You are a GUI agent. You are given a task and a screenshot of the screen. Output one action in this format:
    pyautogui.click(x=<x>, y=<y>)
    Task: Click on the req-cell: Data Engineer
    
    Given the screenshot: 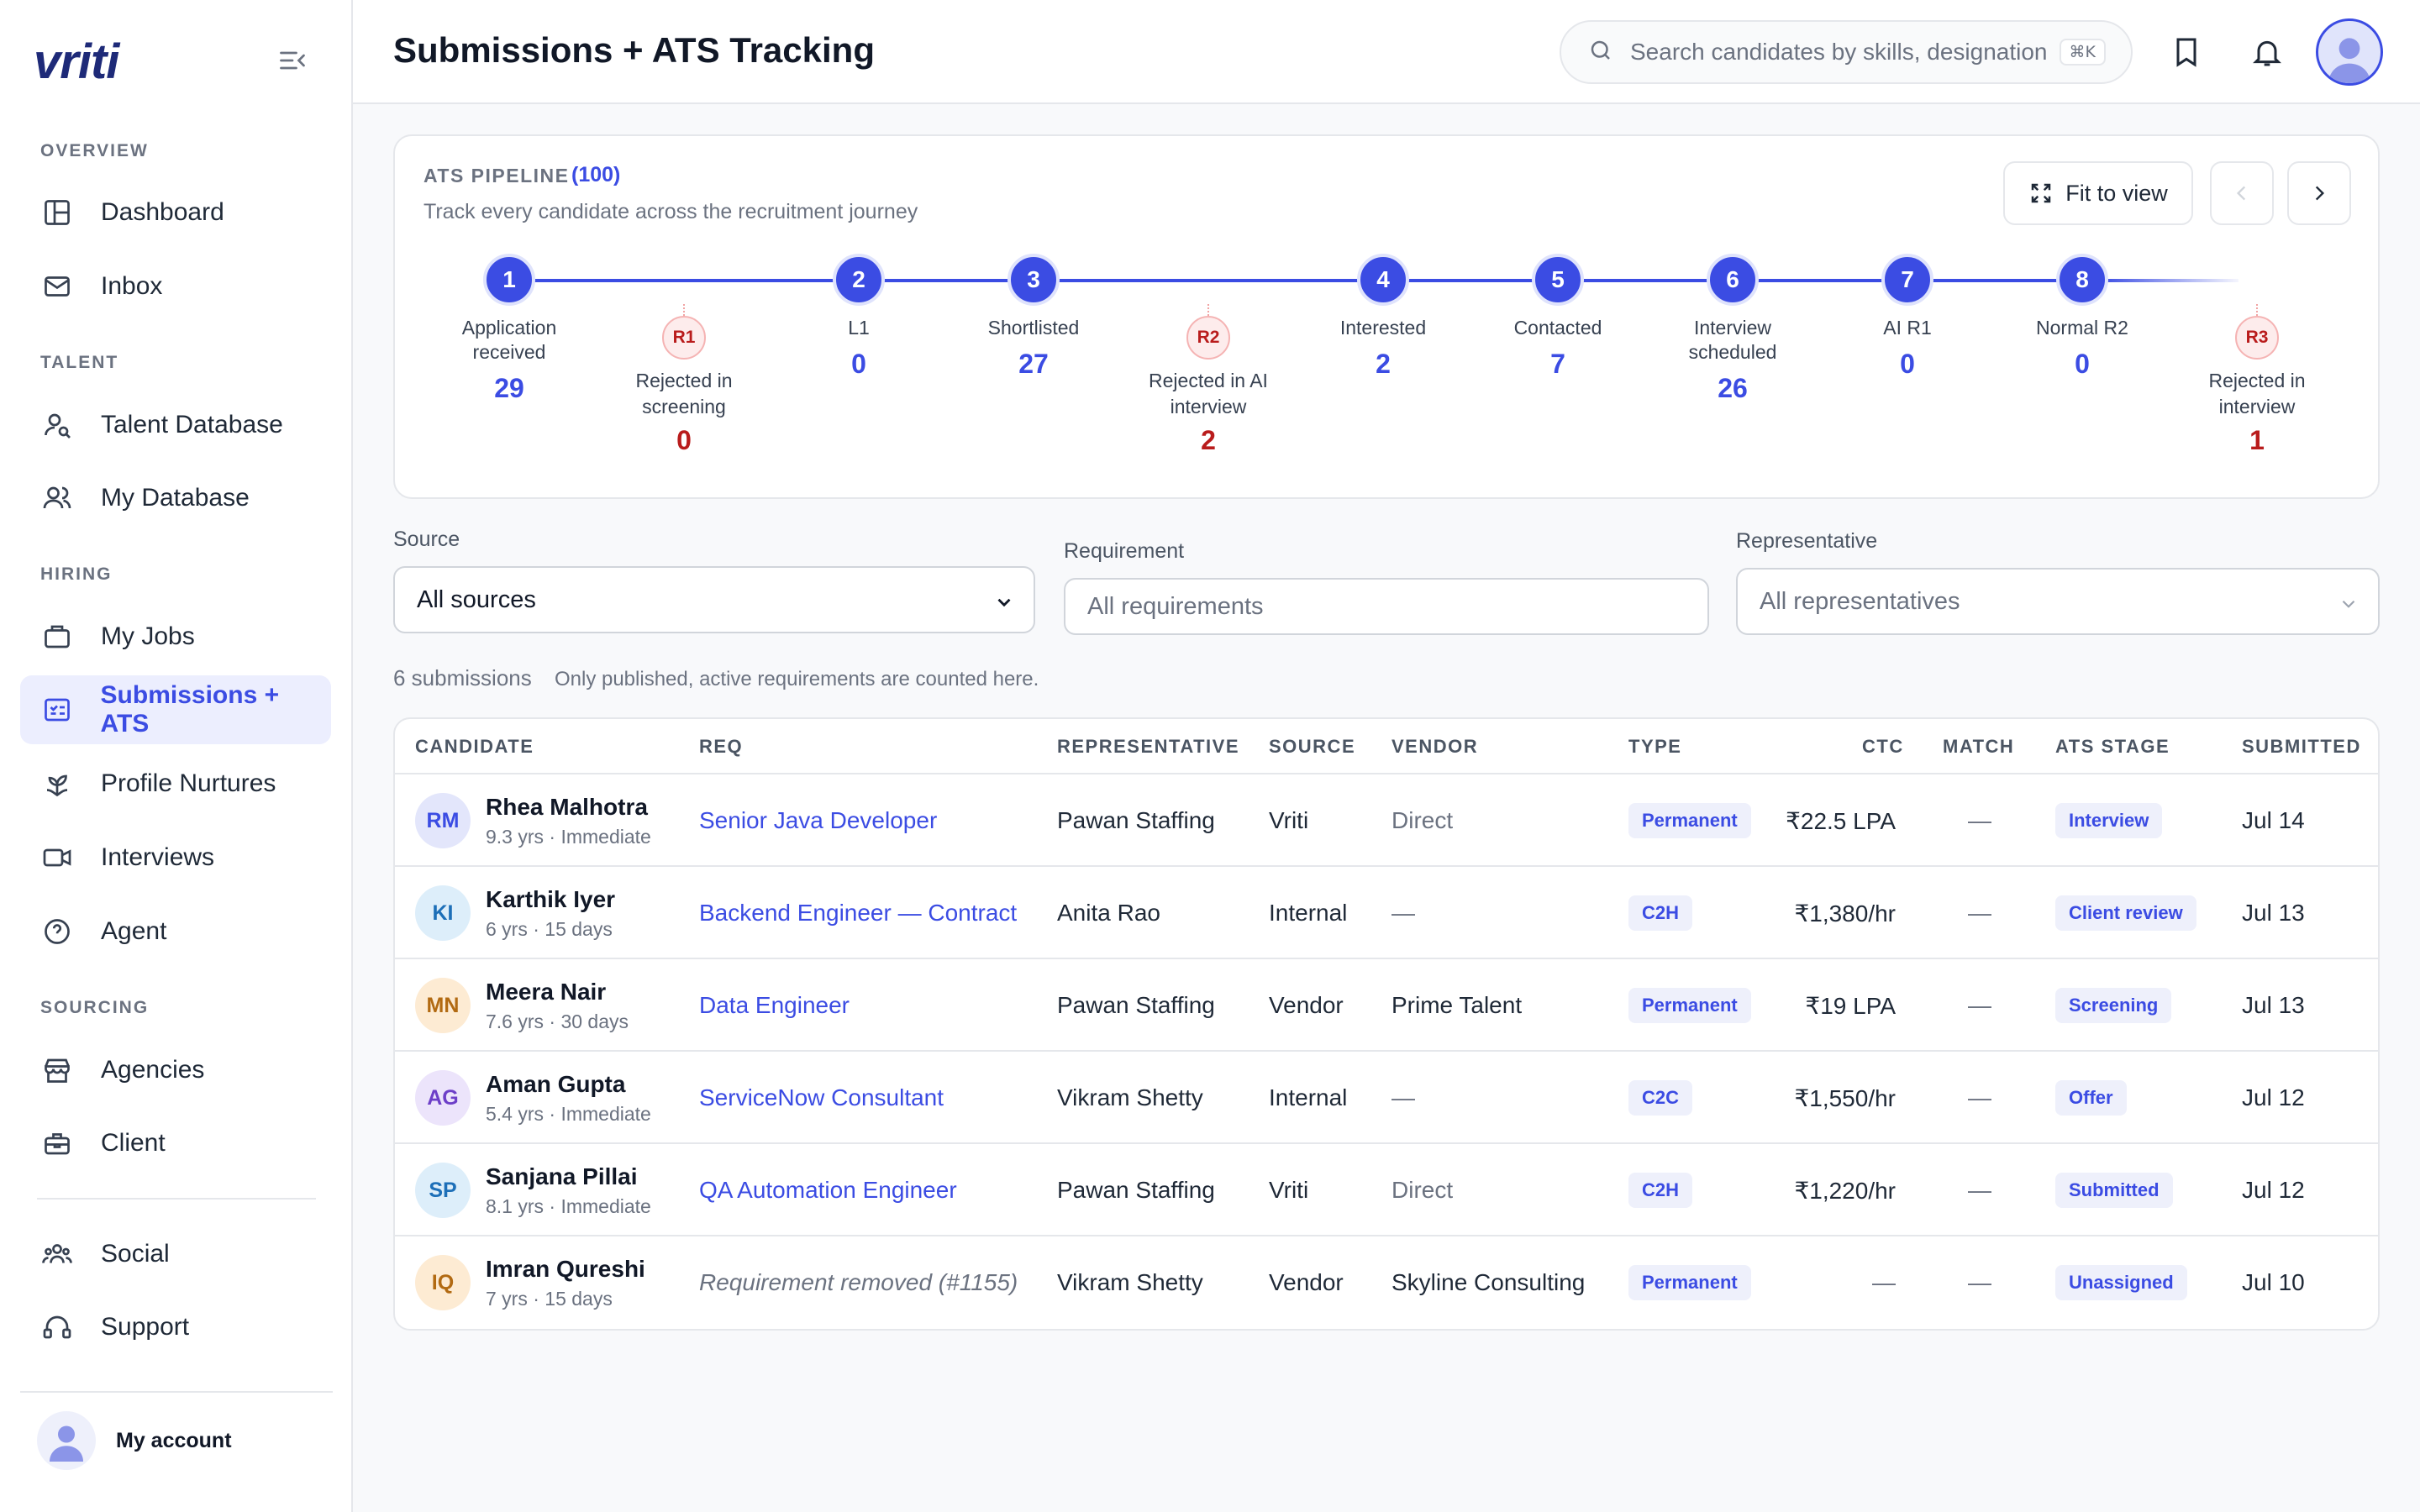 What is the action you would take?
    pyautogui.click(x=774, y=1005)
    